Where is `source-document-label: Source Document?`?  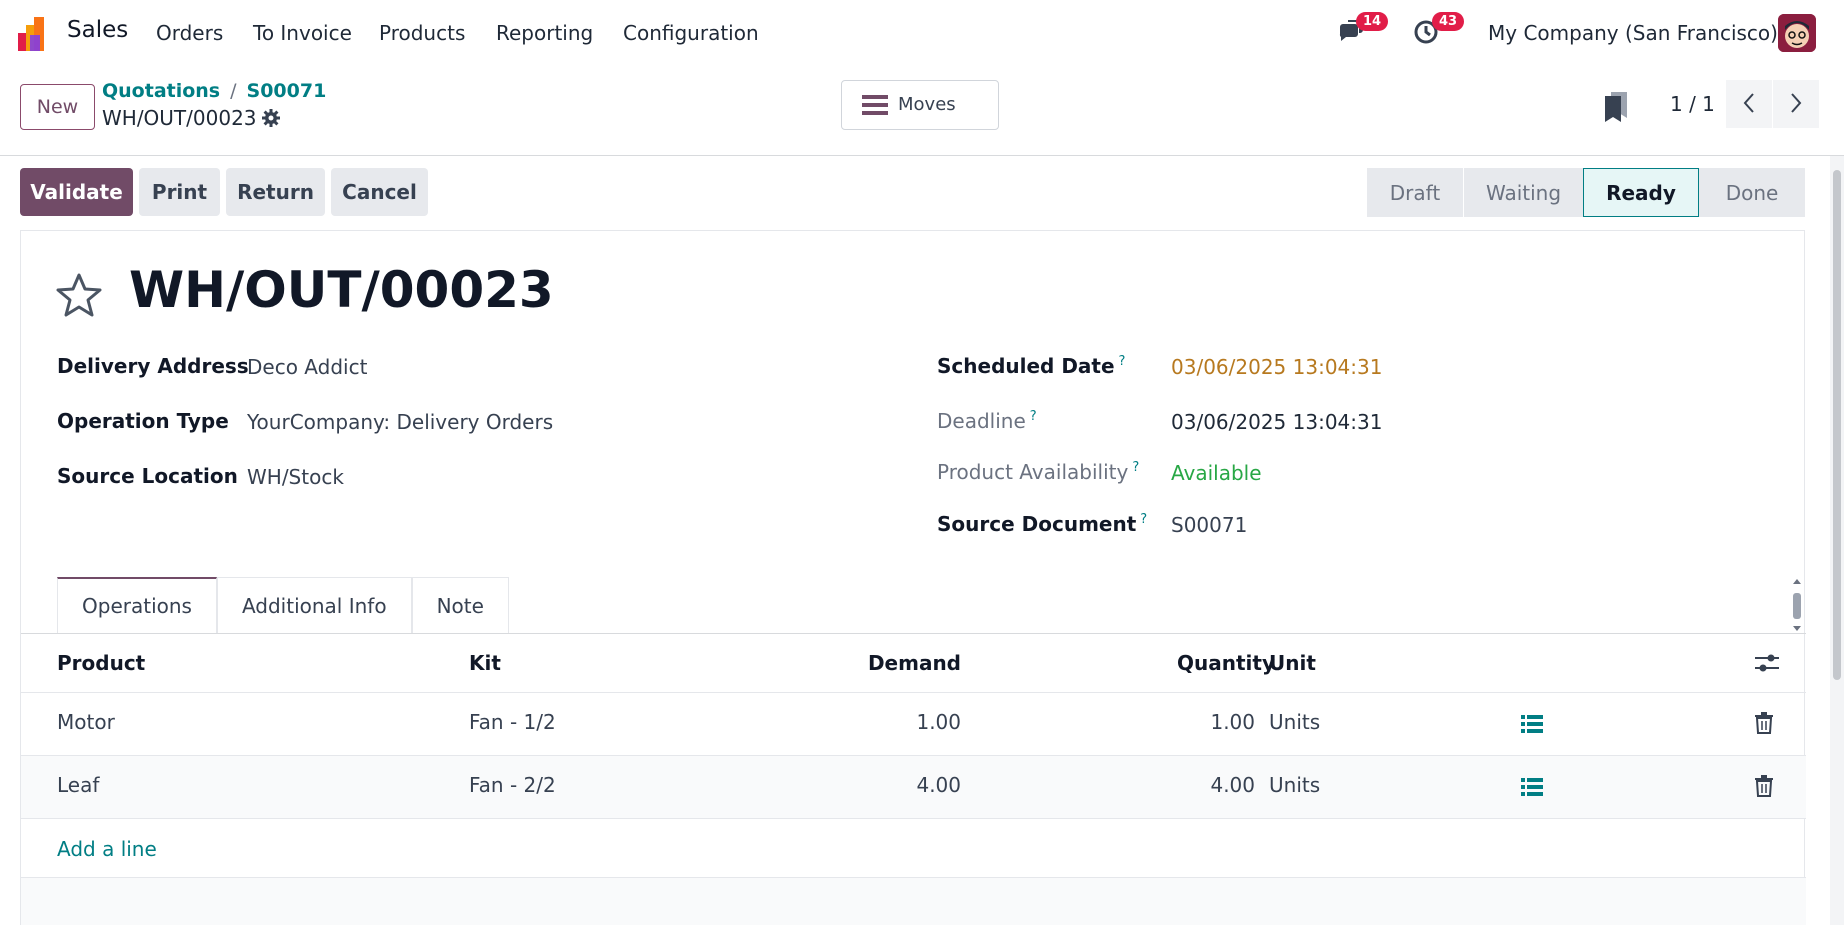
source-document-label: Source Document? is located at coordinates (1042, 524).